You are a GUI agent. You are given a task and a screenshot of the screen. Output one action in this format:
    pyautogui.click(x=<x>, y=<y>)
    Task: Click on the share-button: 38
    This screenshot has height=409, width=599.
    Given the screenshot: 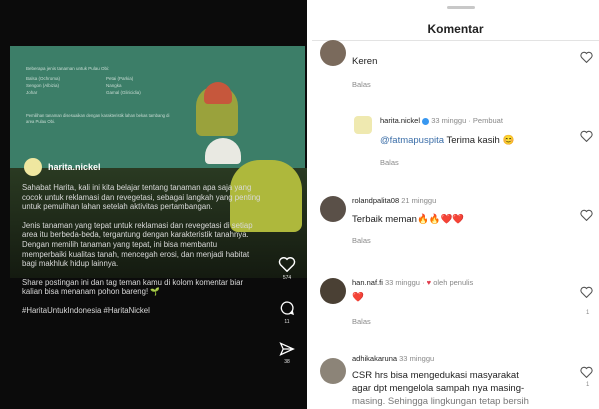 What is the action you would take?
    pyautogui.click(x=287, y=353)
    